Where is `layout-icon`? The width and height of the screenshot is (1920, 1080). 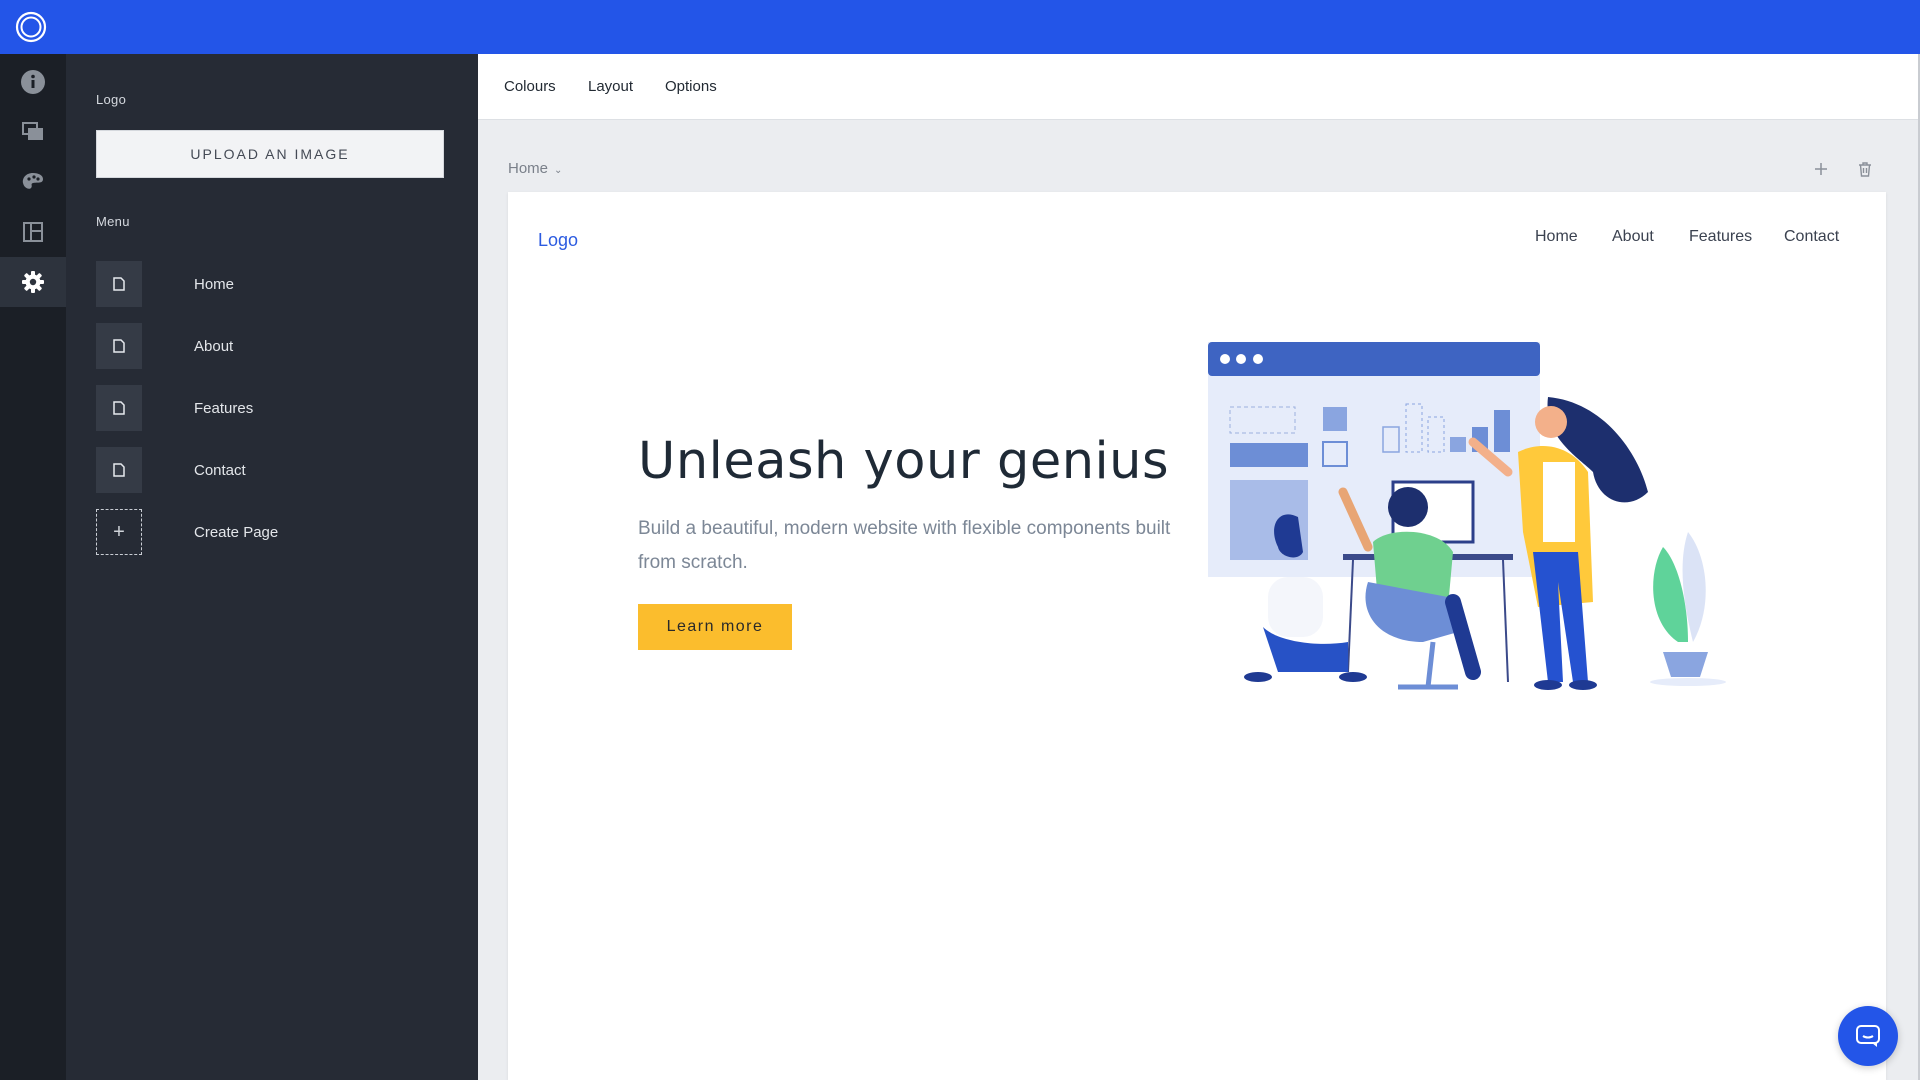
layout-icon is located at coordinates (33, 232).